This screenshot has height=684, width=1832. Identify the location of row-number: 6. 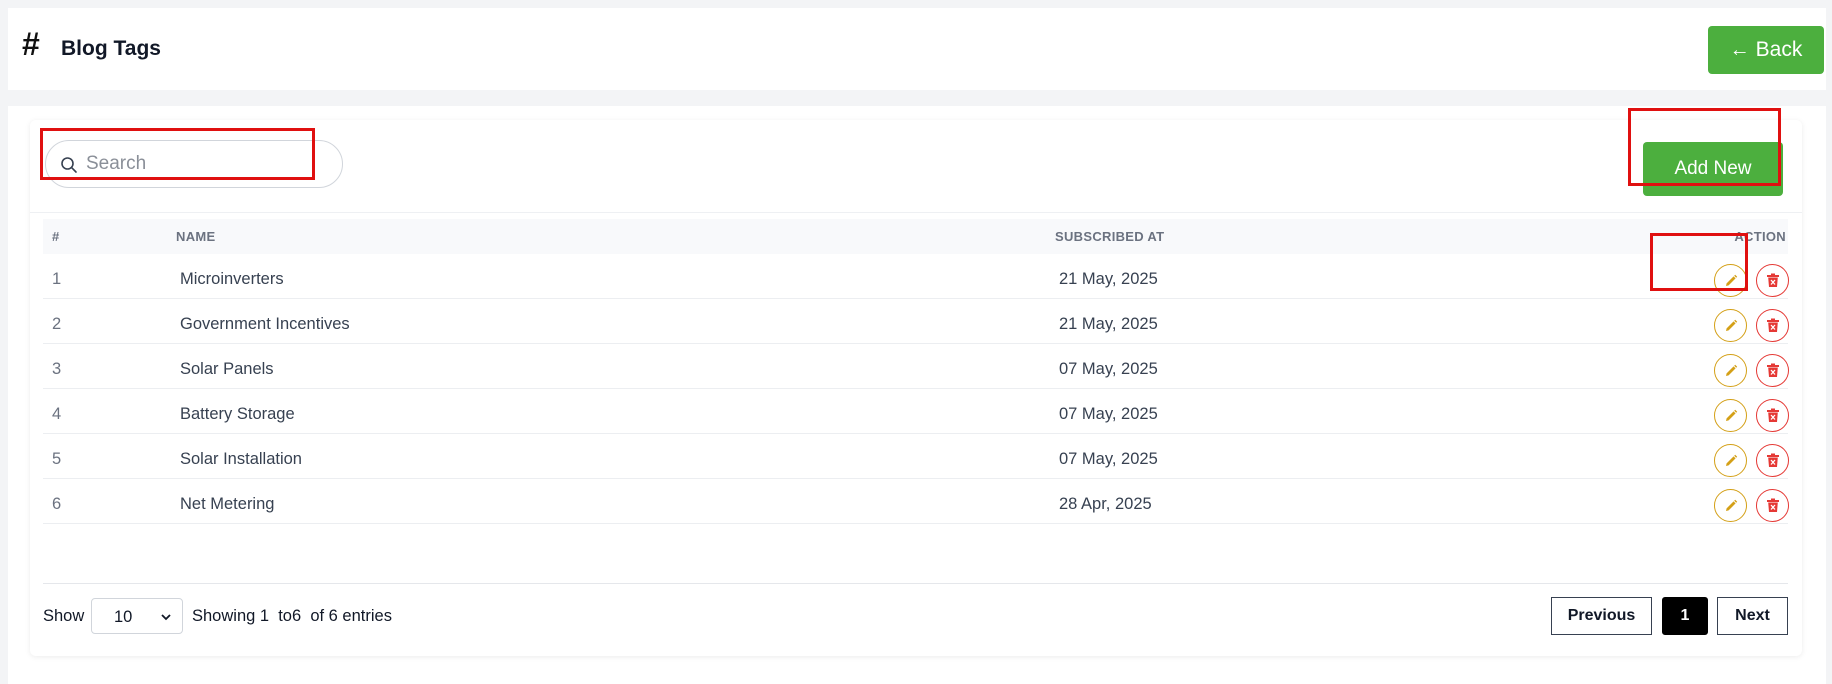
(57, 504).